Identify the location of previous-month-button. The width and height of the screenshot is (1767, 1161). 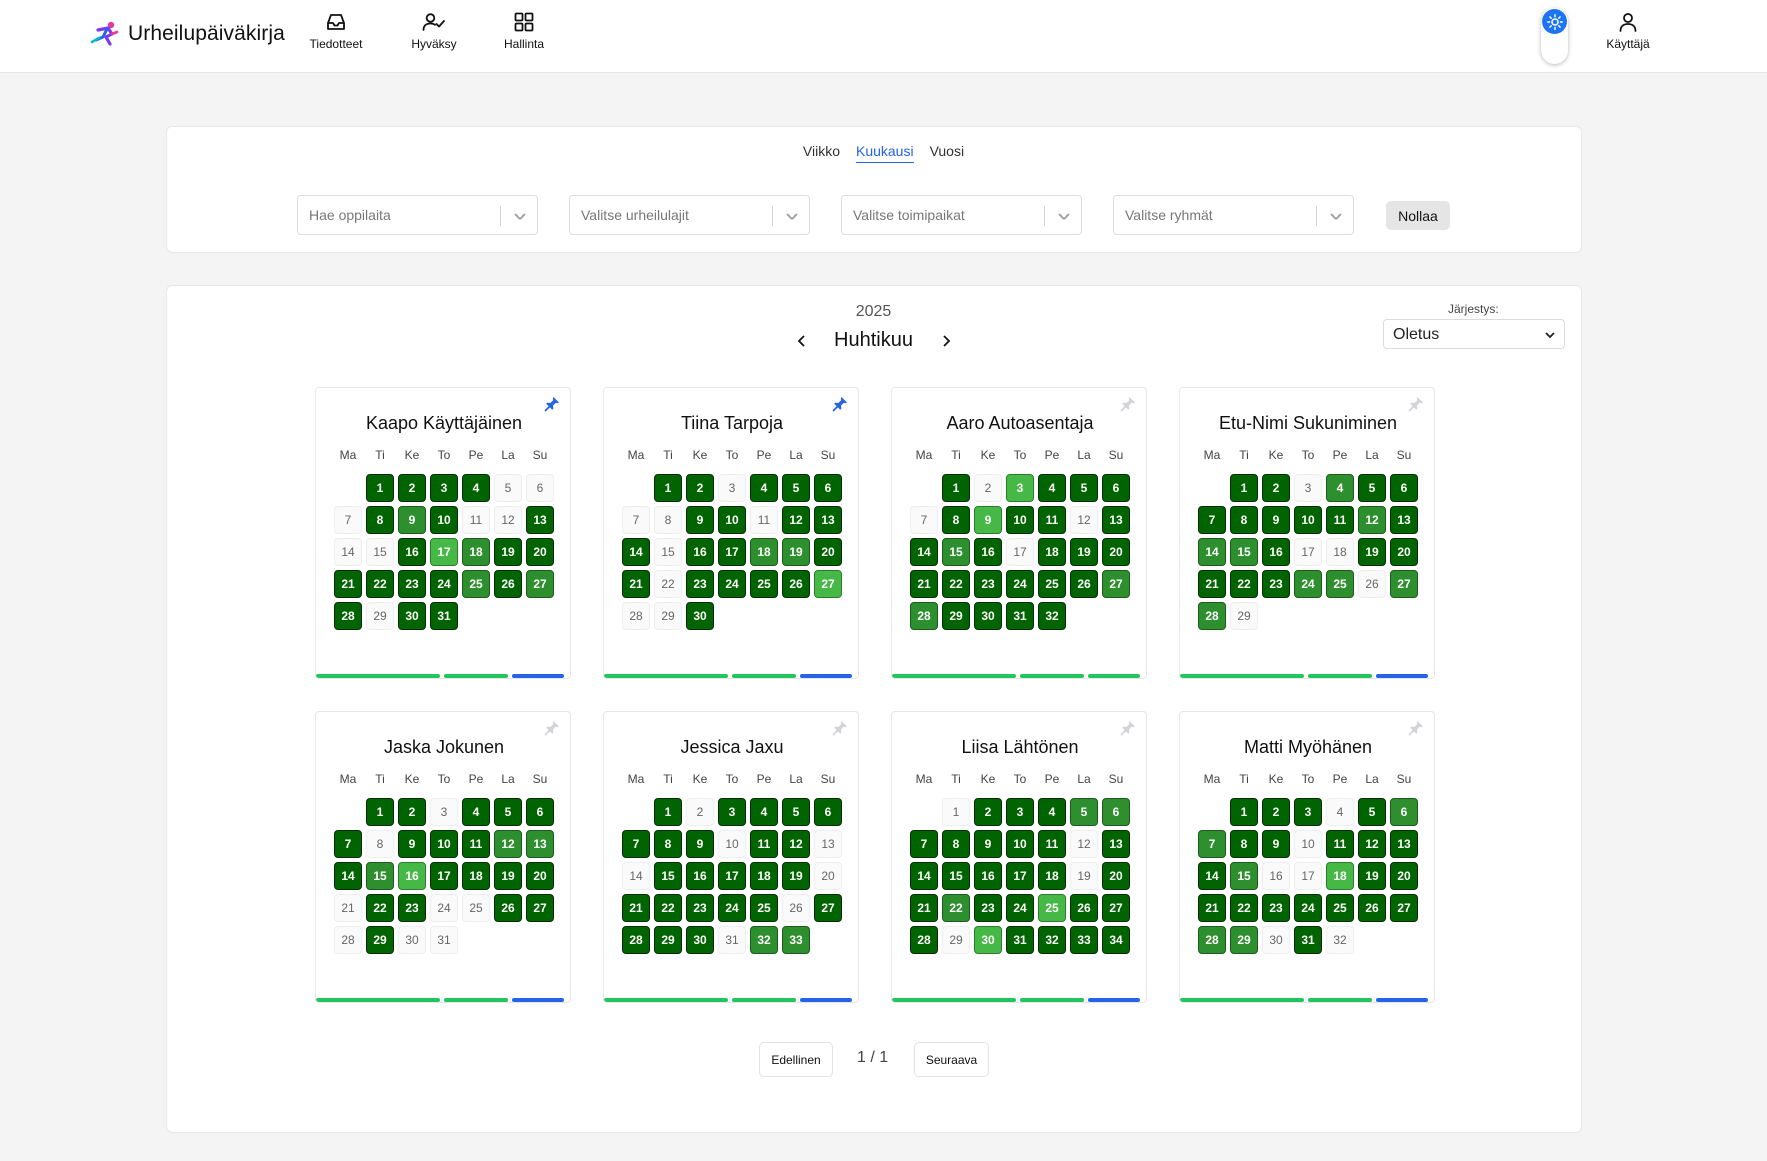
(802, 341).